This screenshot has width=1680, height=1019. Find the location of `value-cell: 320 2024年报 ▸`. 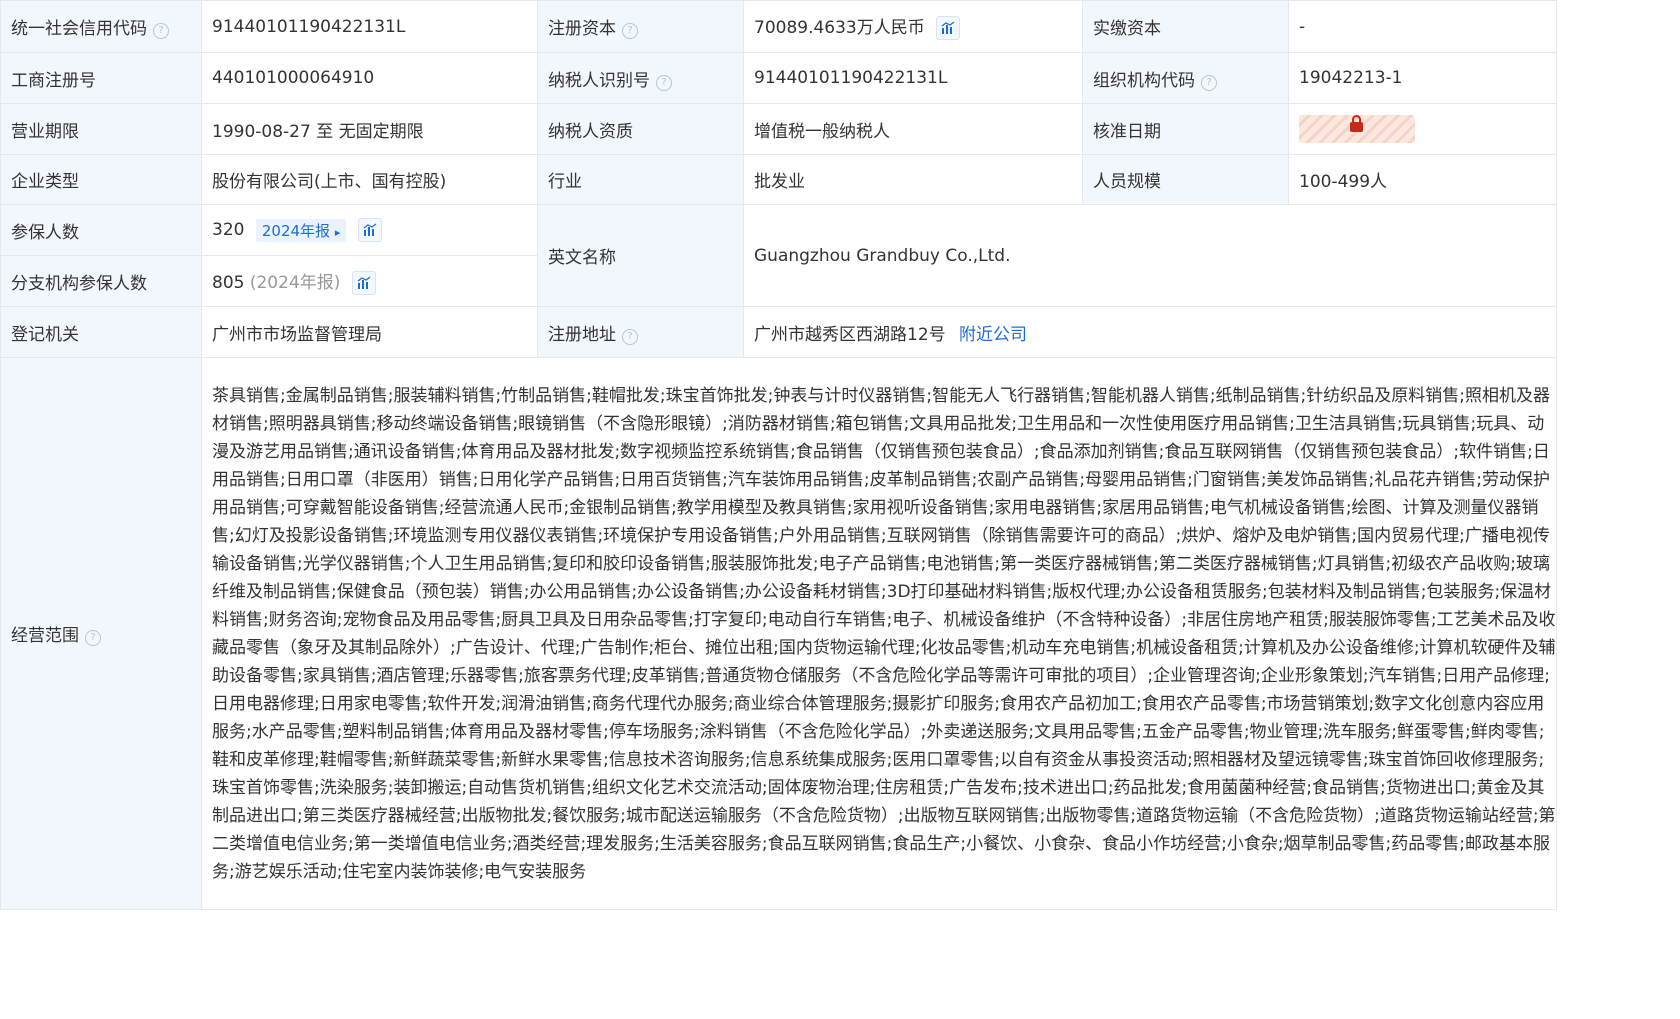

value-cell: 320 2024年报 ▸ is located at coordinates (369, 230).